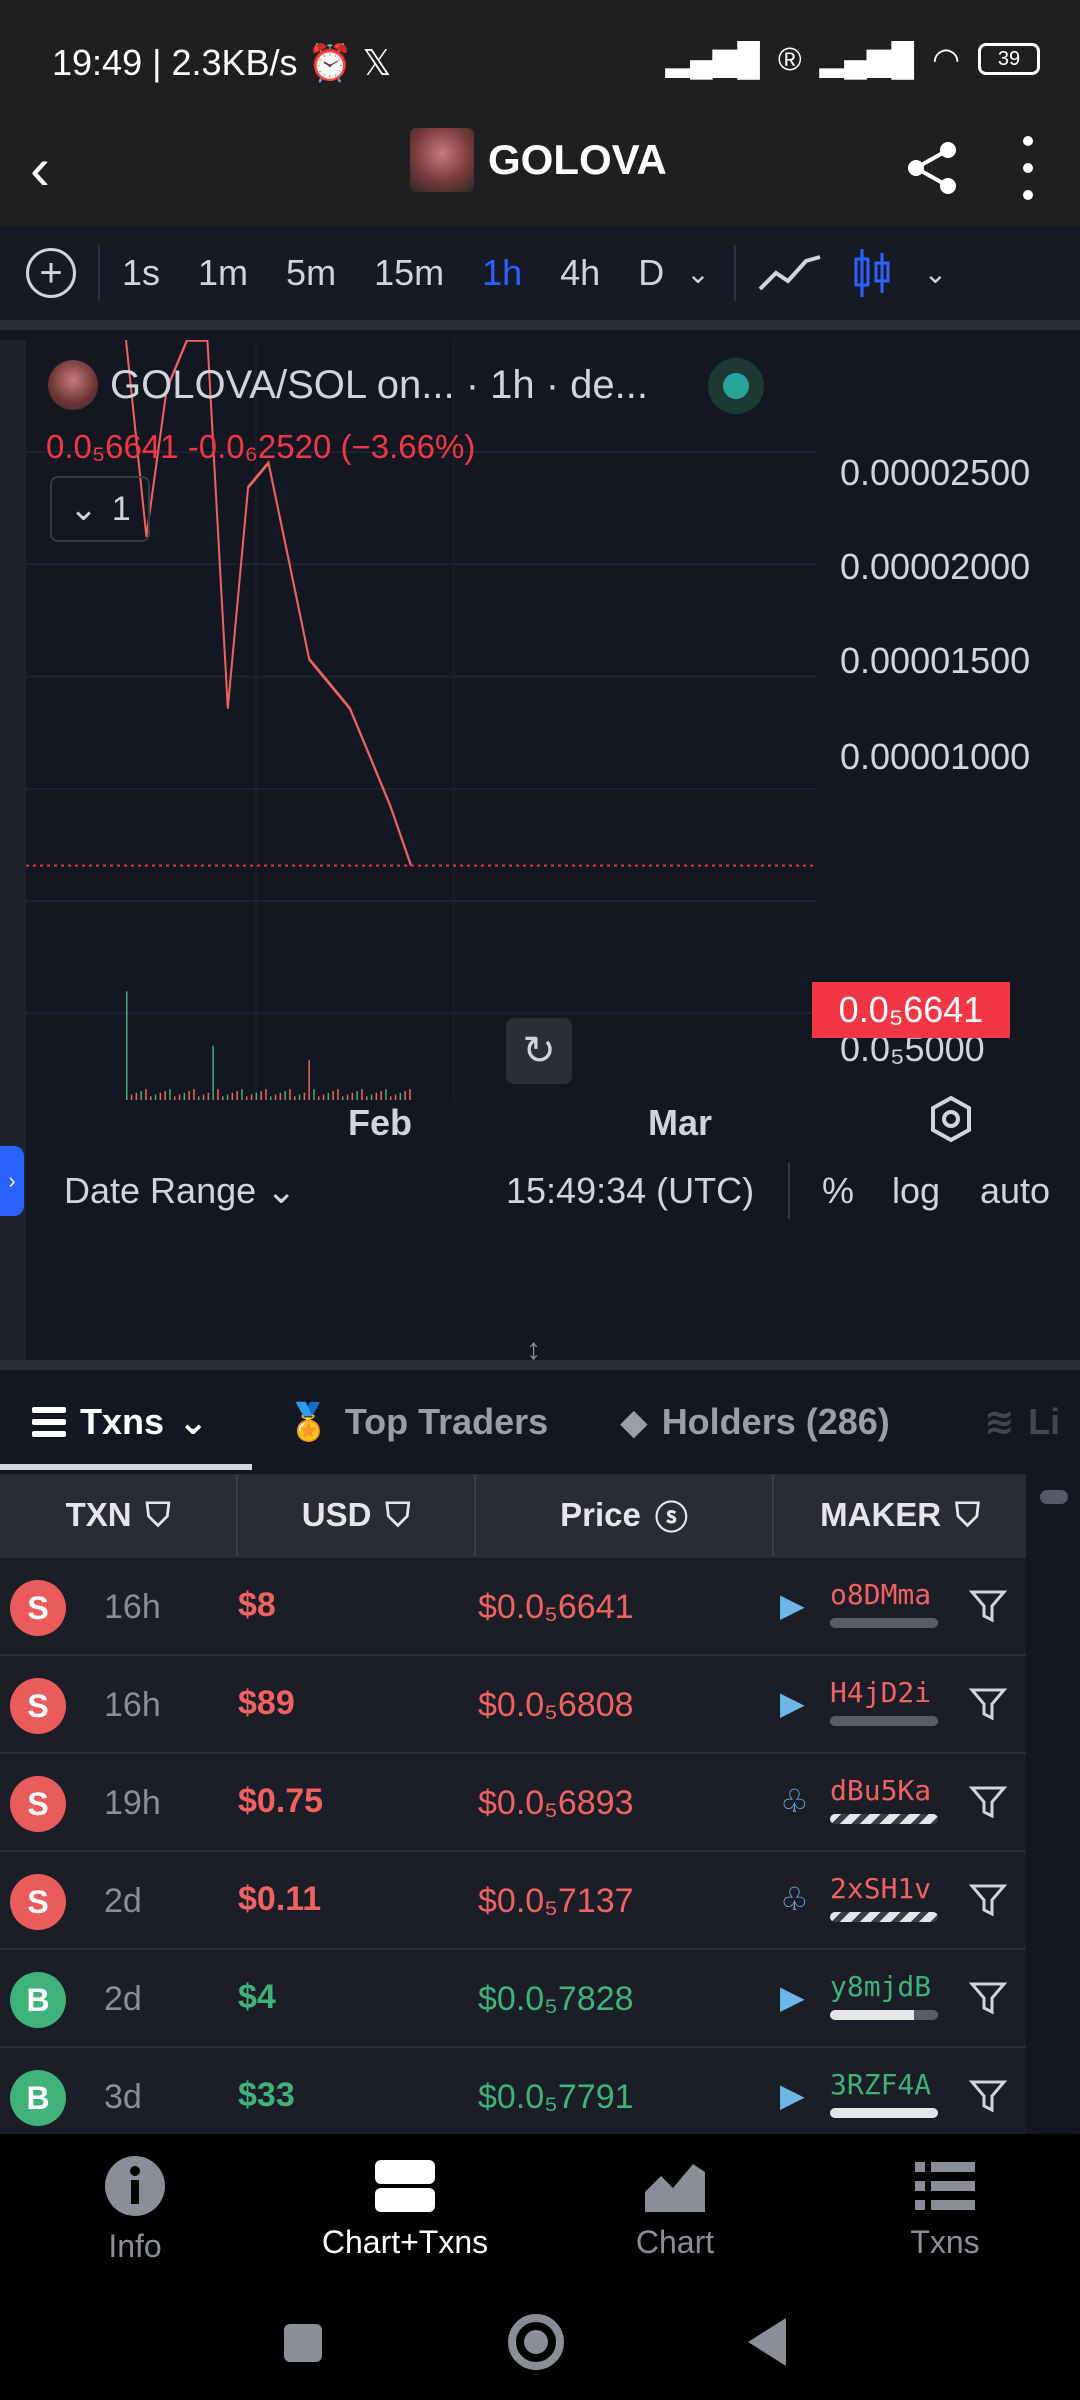 The width and height of the screenshot is (1080, 2400). Describe the element at coordinates (916, 1191) in the screenshot. I see `log-toggle: log` at that location.